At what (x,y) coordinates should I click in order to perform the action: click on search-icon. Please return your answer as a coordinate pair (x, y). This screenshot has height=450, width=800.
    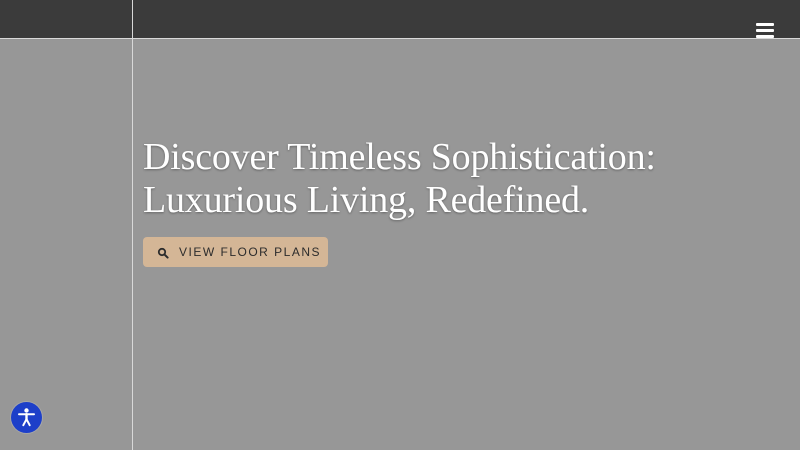
    Looking at the image, I should click on (163, 252).